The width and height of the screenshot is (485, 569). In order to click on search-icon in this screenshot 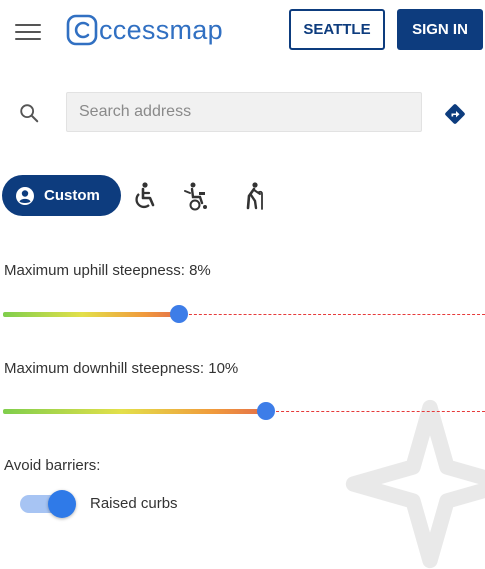, I will do `click(29, 113)`.